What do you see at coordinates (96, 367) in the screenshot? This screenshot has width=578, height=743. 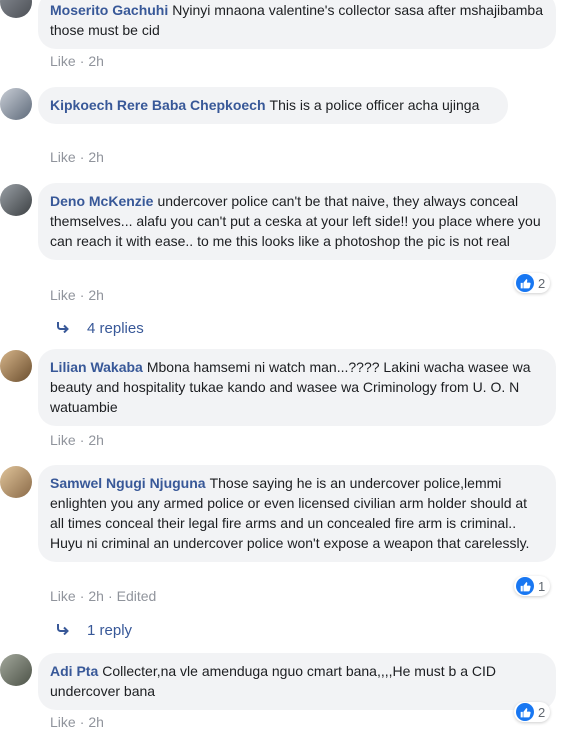 I see `comment-author: Lilian Wakaba` at bounding box center [96, 367].